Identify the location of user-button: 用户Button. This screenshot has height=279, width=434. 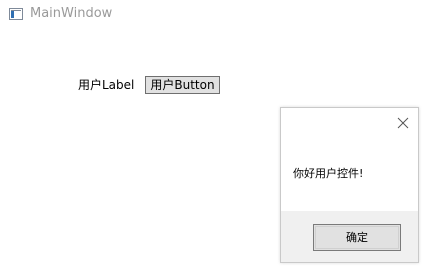
(182, 85).